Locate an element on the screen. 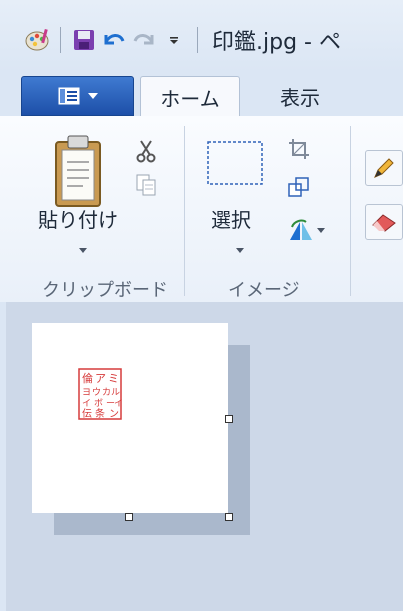 Image resolution: width=403 pixels, height=611 pixels. image-group-label: イメージ is located at coordinates (264, 290).